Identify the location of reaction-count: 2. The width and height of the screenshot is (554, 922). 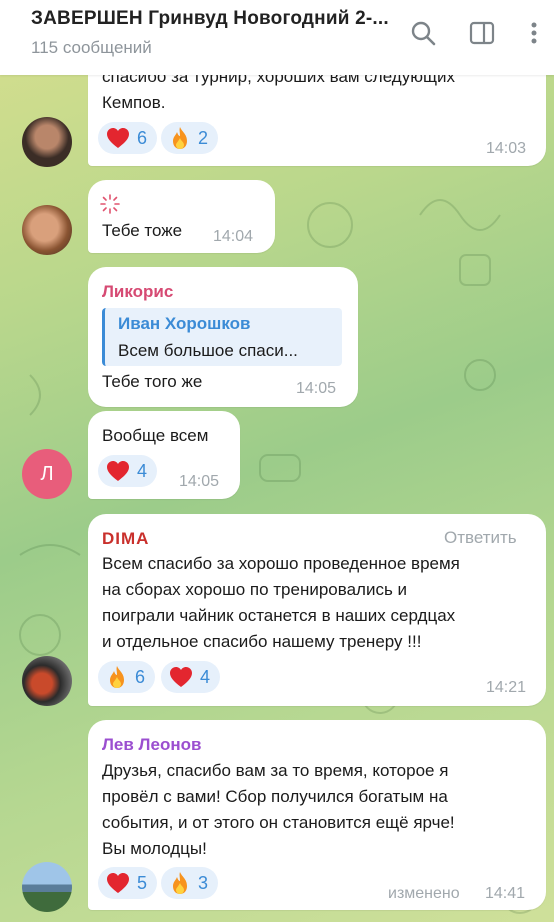
(203, 137).